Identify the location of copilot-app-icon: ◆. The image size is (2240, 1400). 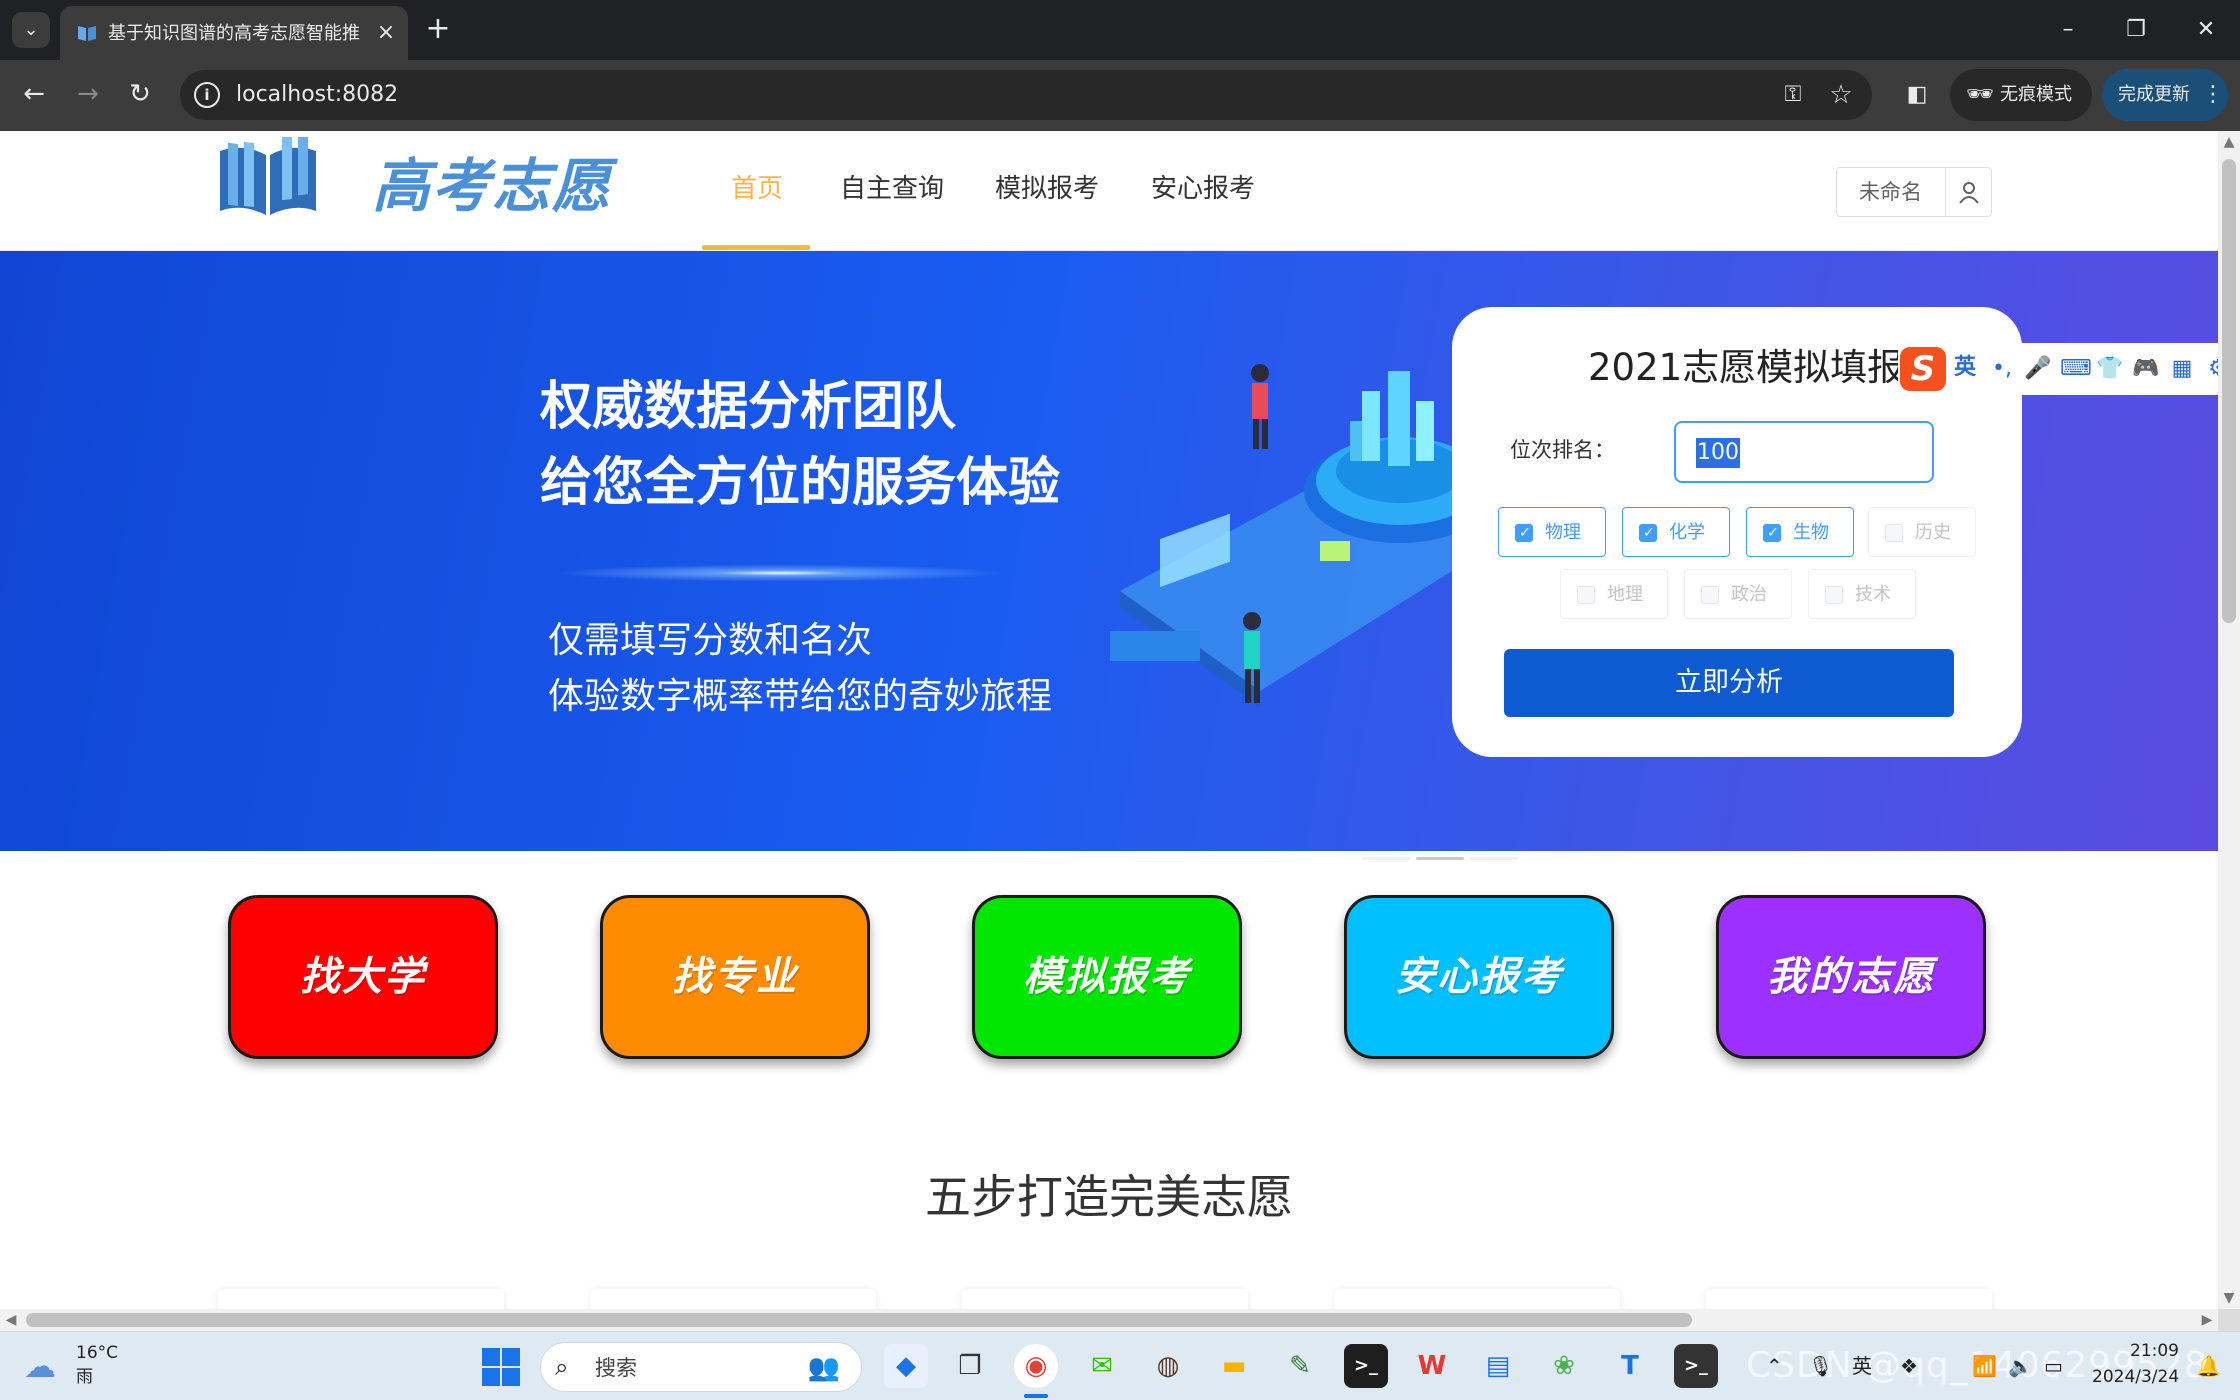
(906, 1366).